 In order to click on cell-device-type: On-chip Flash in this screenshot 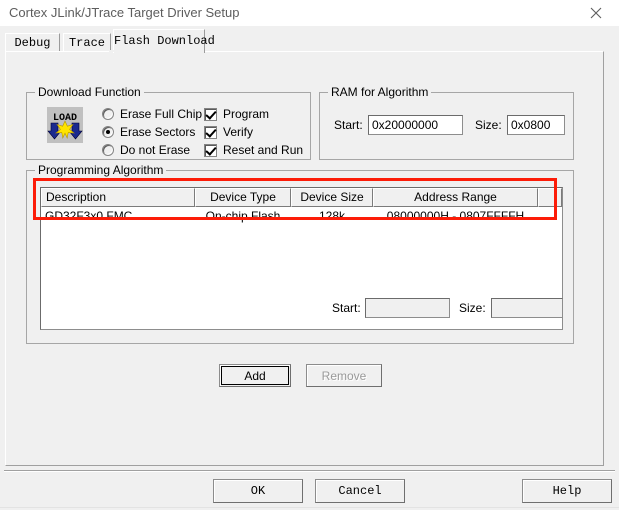, I will do `click(243, 216)`.